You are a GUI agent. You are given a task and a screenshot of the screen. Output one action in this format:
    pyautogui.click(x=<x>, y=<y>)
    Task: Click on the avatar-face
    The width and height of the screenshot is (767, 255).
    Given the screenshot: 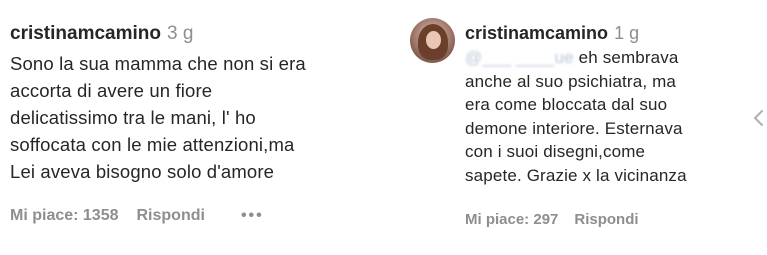 What is the action you would take?
    pyautogui.click(x=433, y=40)
    